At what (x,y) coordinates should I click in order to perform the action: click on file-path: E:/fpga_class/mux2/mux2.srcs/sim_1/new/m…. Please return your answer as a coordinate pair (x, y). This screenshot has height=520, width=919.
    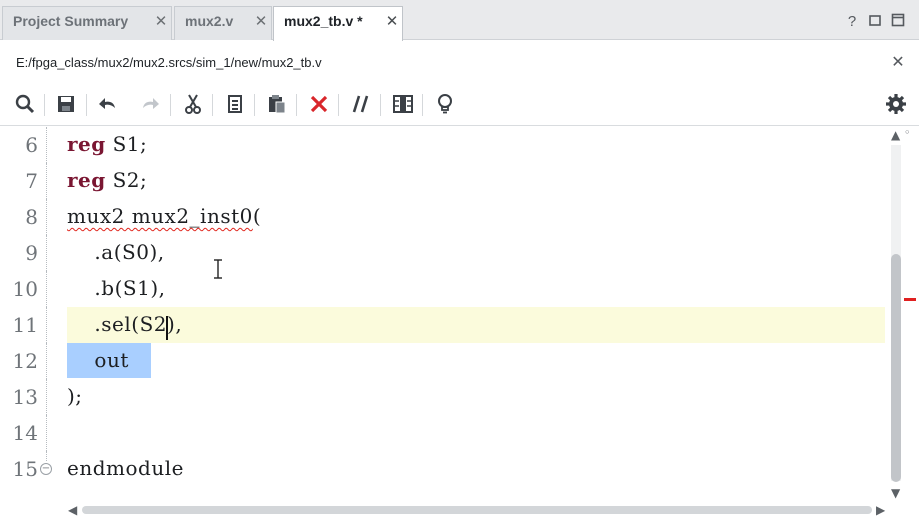
    Looking at the image, I should click on (169, 62).